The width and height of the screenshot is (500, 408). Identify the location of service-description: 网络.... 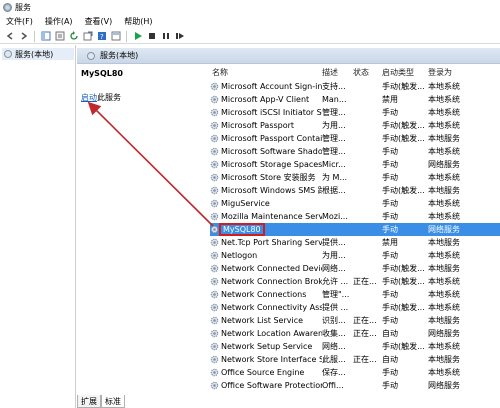
(334, 268).